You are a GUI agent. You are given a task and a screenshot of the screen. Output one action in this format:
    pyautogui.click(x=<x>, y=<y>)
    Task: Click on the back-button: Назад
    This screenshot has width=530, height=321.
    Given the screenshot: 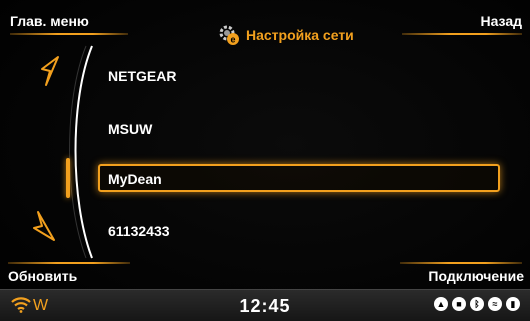 What is the action you would take?
    pyautogui.click(x=501, y=21)
    